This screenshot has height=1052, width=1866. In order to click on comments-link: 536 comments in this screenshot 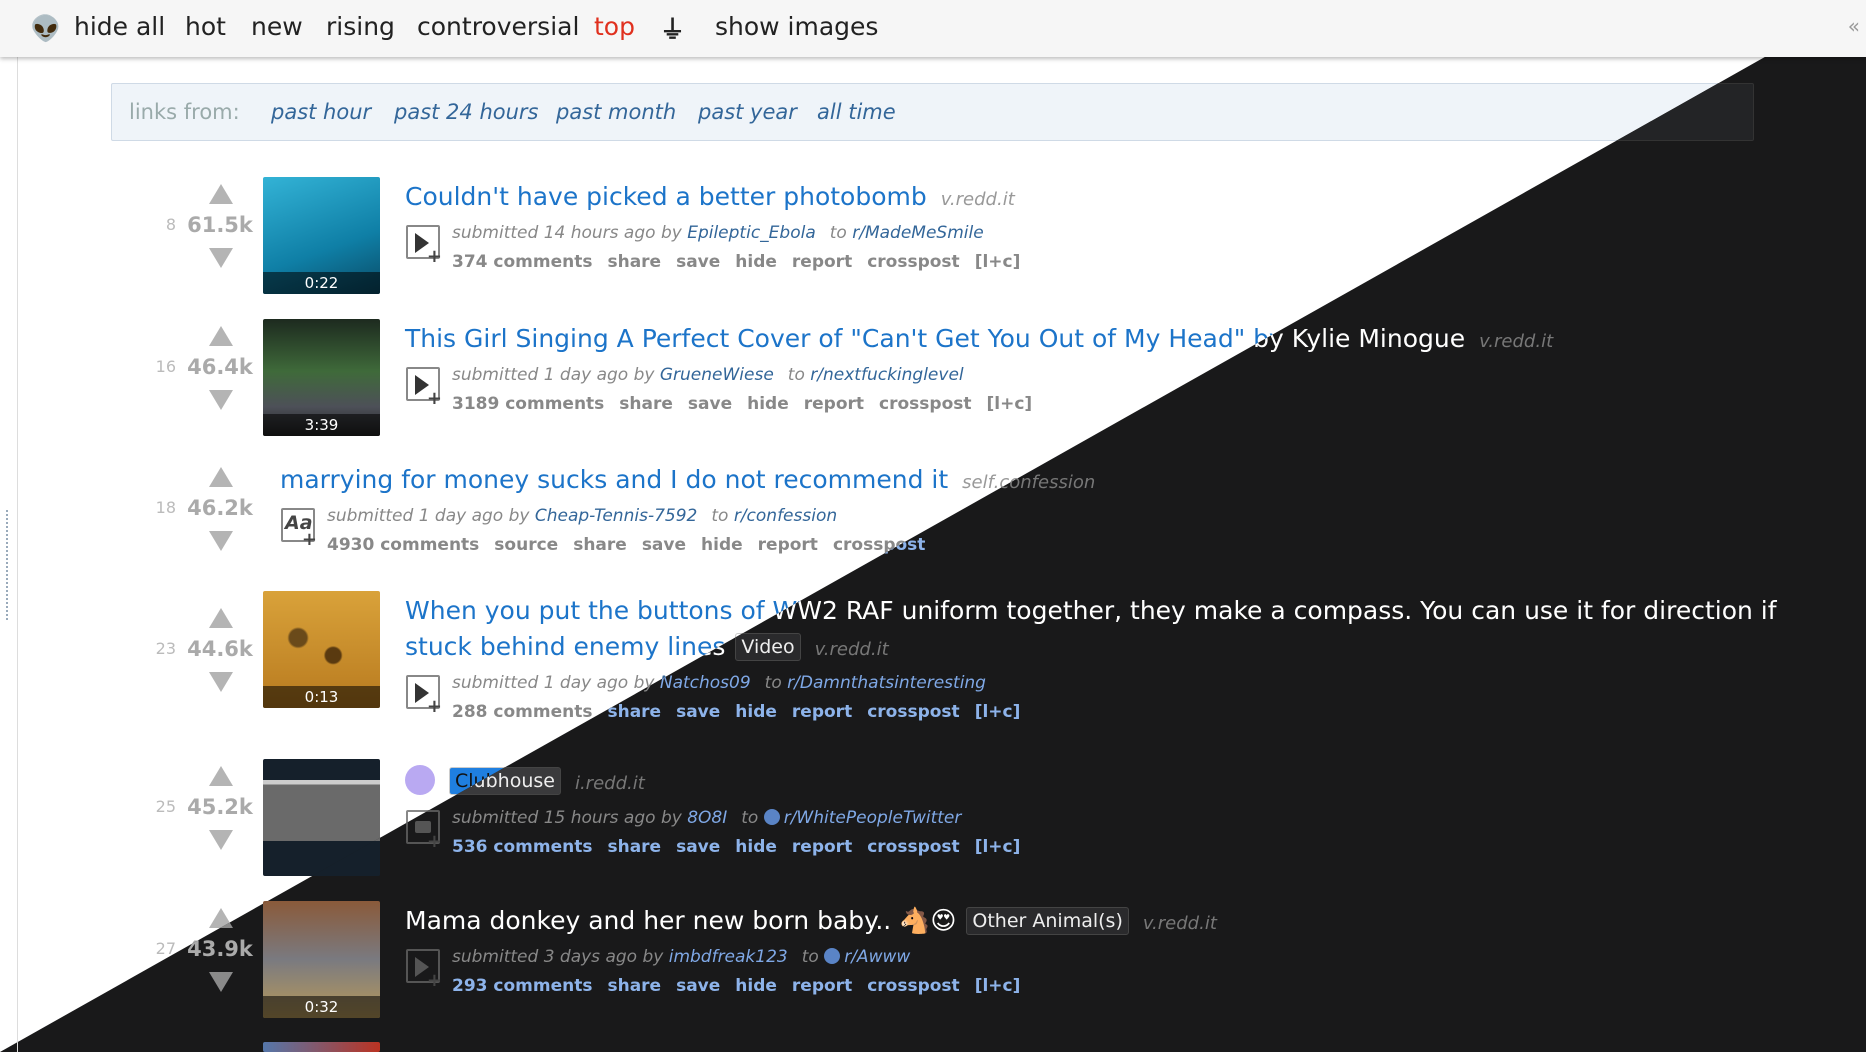, I will do `click(522, 847)`.